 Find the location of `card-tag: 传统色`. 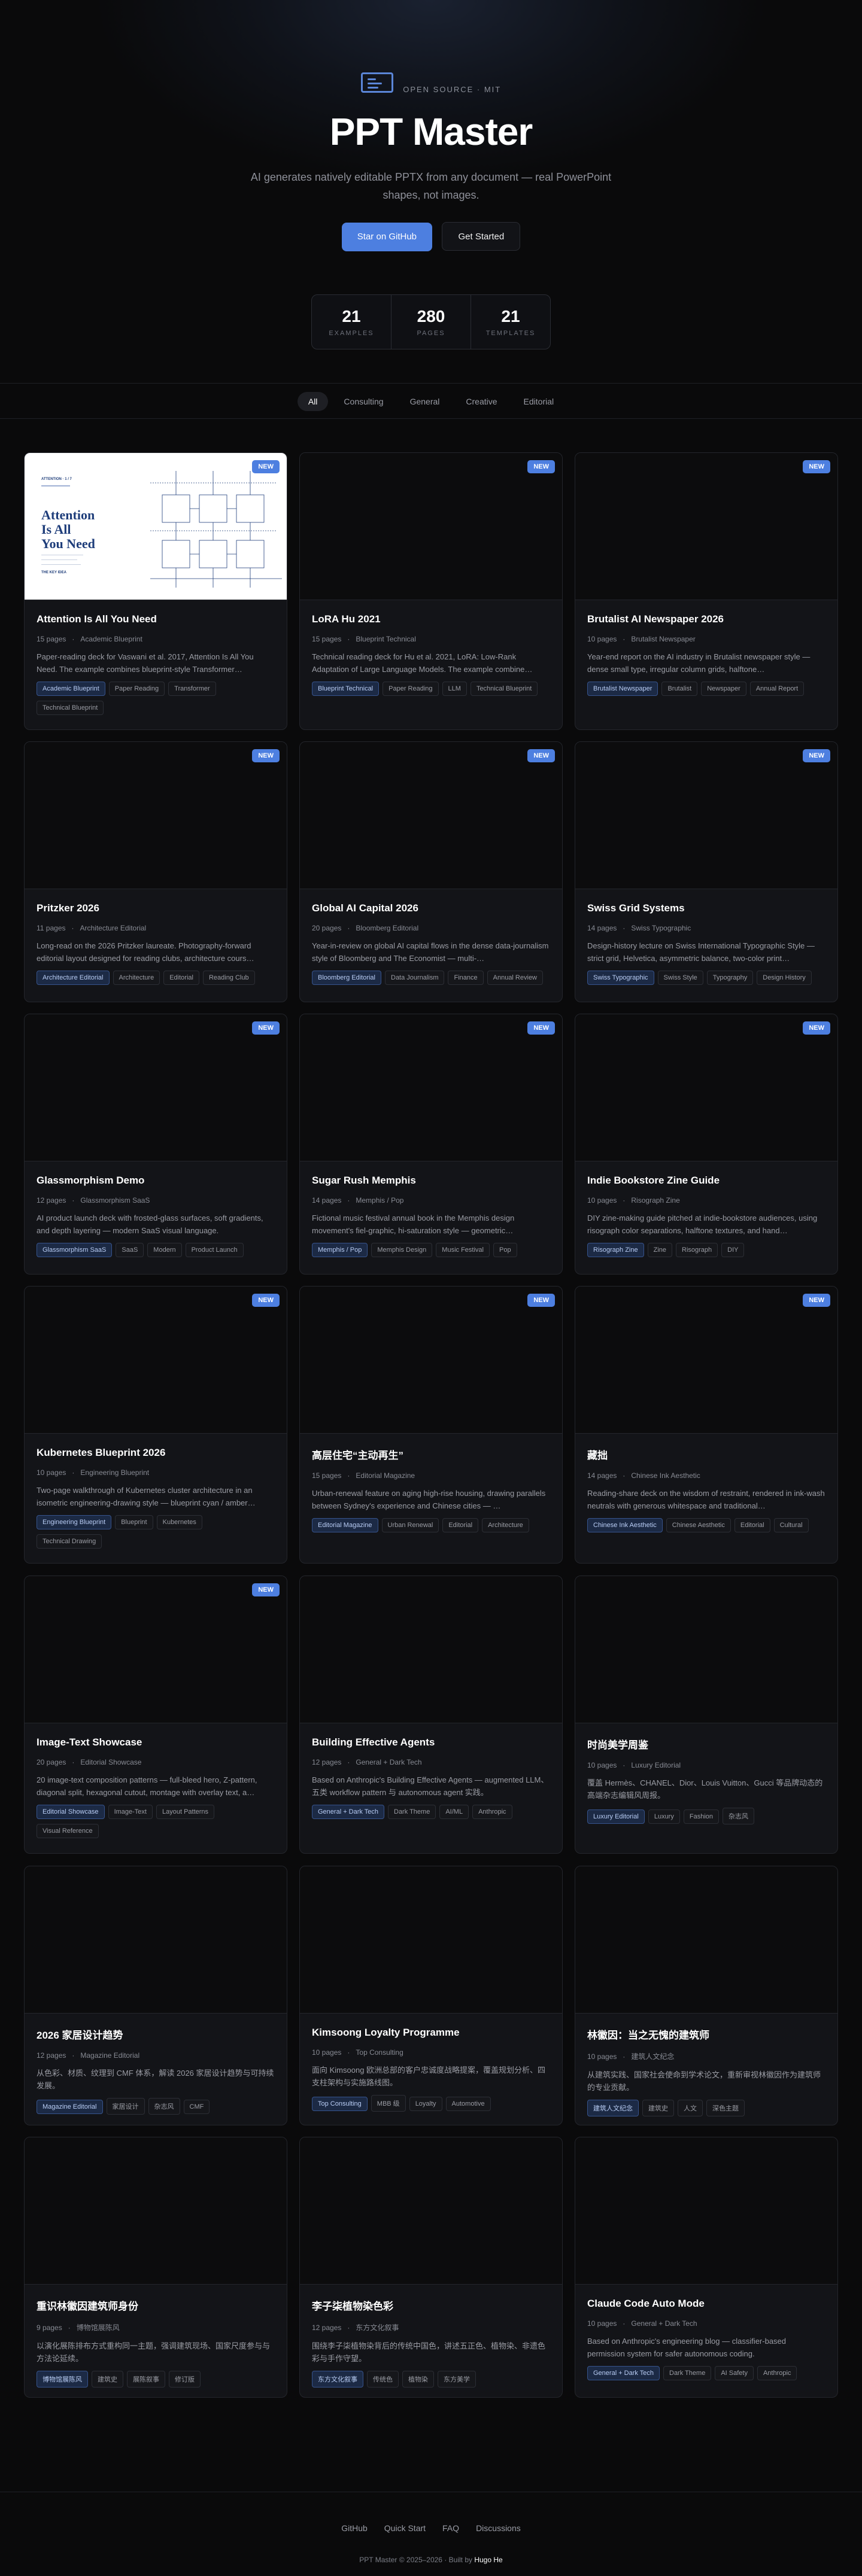

card-tag: 传统色 is located at coordinates (383, 2379).